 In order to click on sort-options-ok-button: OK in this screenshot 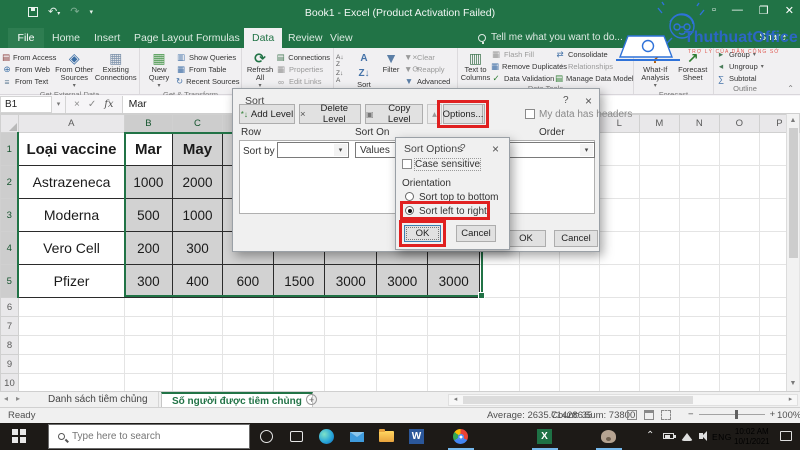, I will do `click(422, 233)`.